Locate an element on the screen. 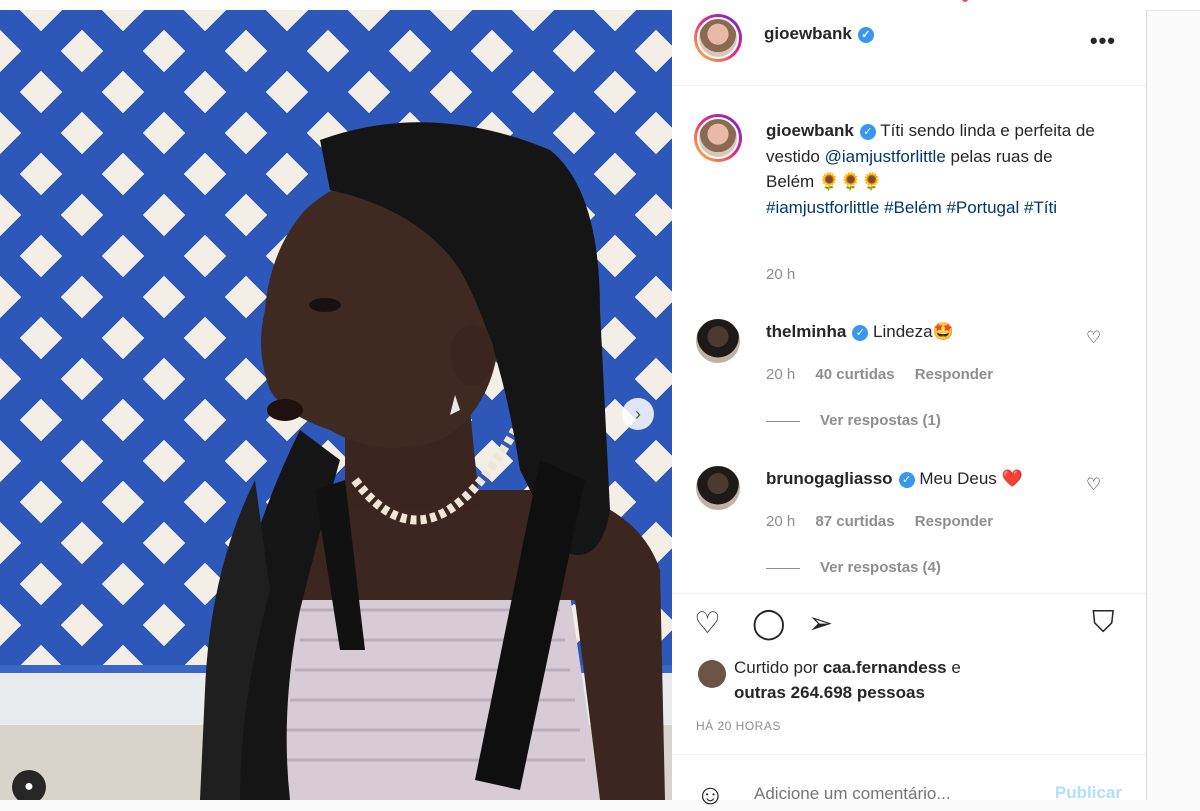 This screenshot has height=811, width=1200. view-replies-button: Ver respostas (1) is located at coordinates (853, 420).